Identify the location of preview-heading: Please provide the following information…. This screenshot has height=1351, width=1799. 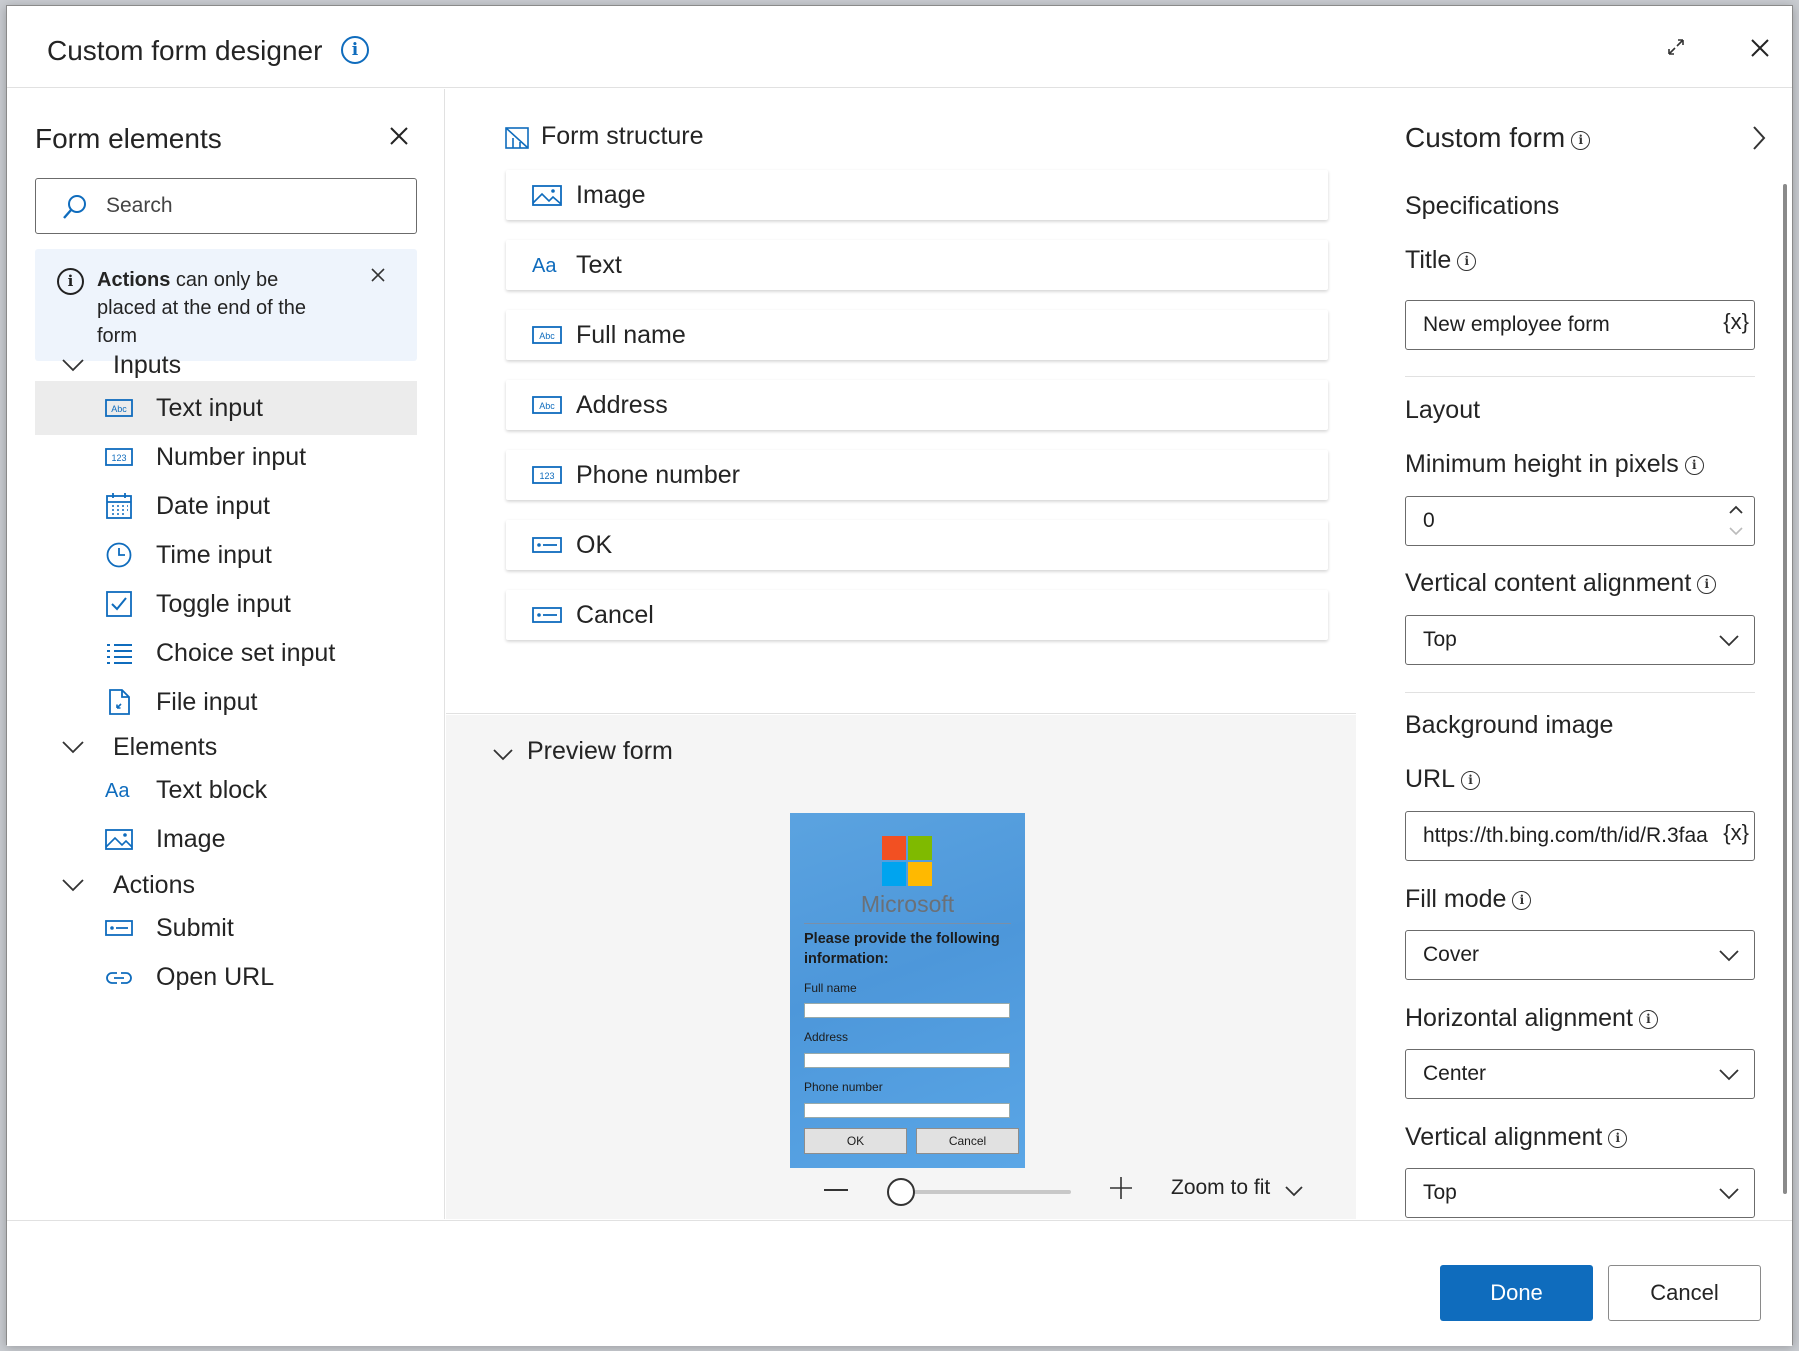
(902, 949).